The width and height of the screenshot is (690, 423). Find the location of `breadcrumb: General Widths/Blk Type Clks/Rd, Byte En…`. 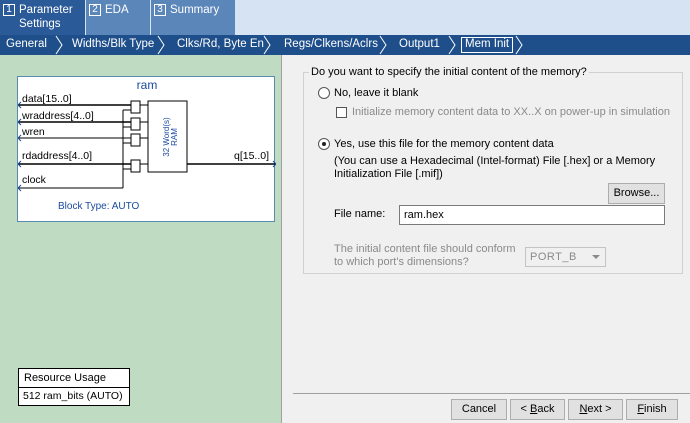

breadcrumb: General Widths/Blk Type Clks/Rd, Byte En… is located at coordinates (345, 45).